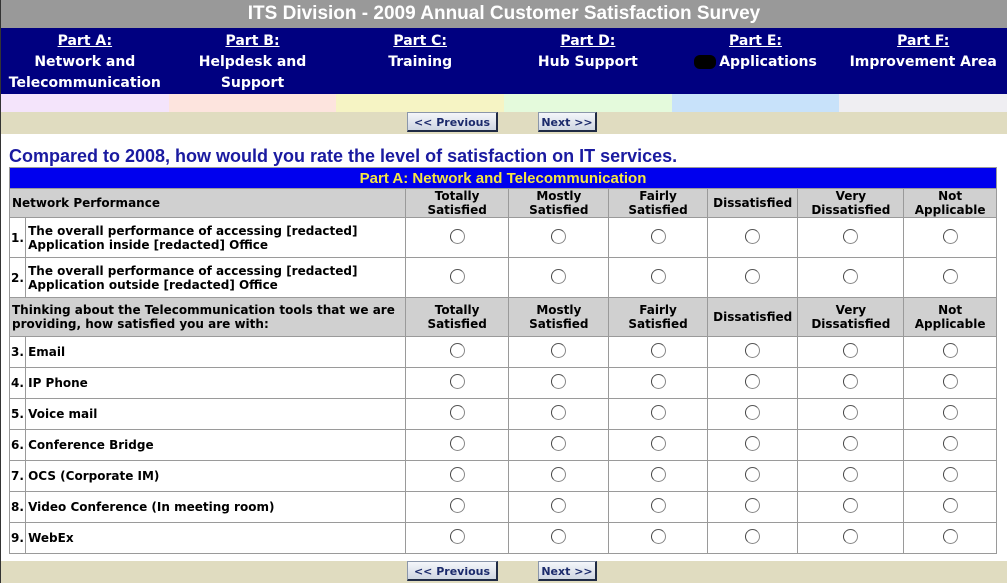 The image size is (1007, 583). What do you see at coordinates (452, 122) in the screenshot?
I see `previous-button: << Previous` at bounding box center [452, 122].